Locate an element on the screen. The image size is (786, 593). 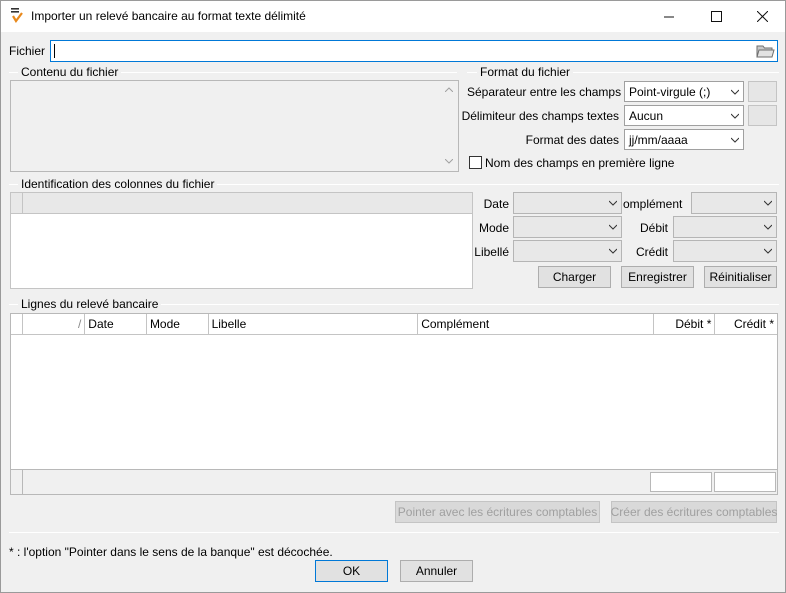
lines-group-title: Lignes du relevé bancaire is located at coordinates (90, 304).